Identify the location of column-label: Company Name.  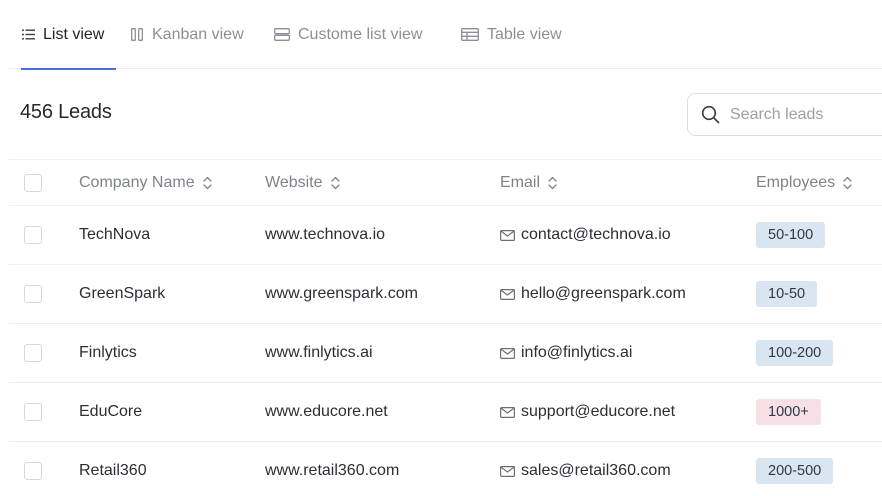
(137, 182).